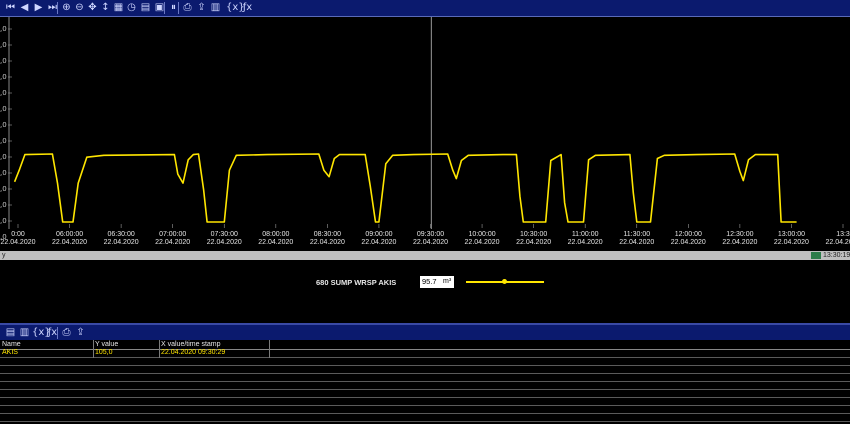  What do you see at coordinates (24, 332) in the screenshot?
I see `columns-icon: ▥` at bounding box center [24, 332].